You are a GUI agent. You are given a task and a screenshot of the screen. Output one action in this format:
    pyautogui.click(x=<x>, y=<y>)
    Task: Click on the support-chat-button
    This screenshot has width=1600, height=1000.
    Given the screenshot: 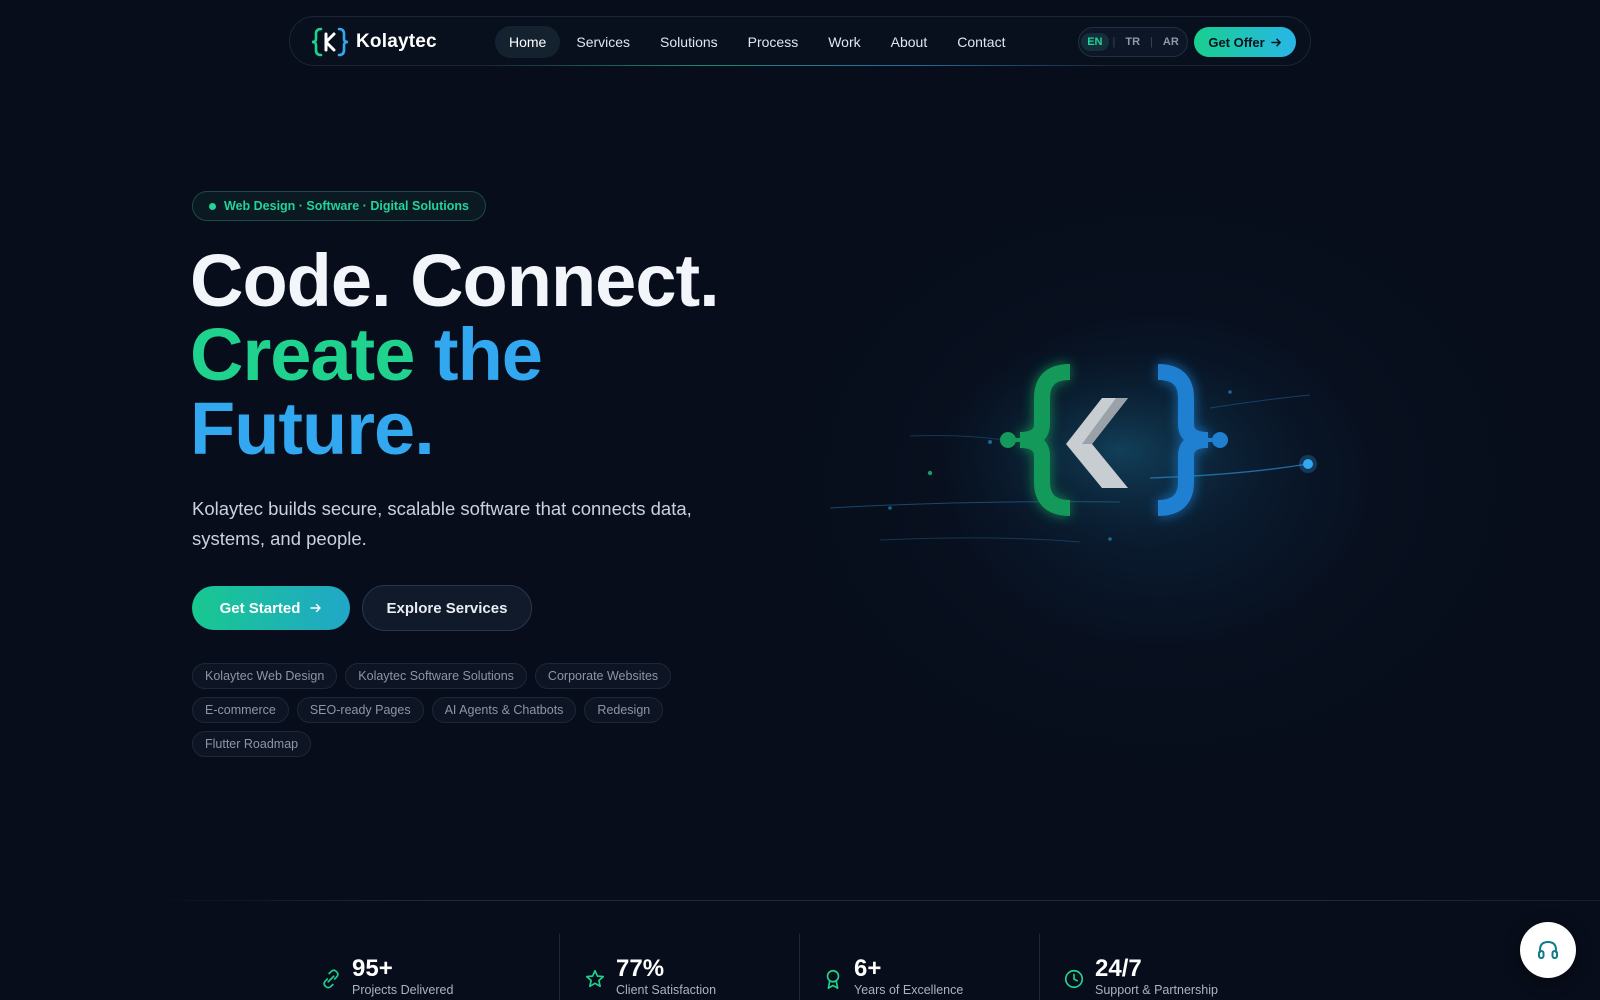 What is the action you would take?
    pyautogui.click(x=1548, y=950)
    